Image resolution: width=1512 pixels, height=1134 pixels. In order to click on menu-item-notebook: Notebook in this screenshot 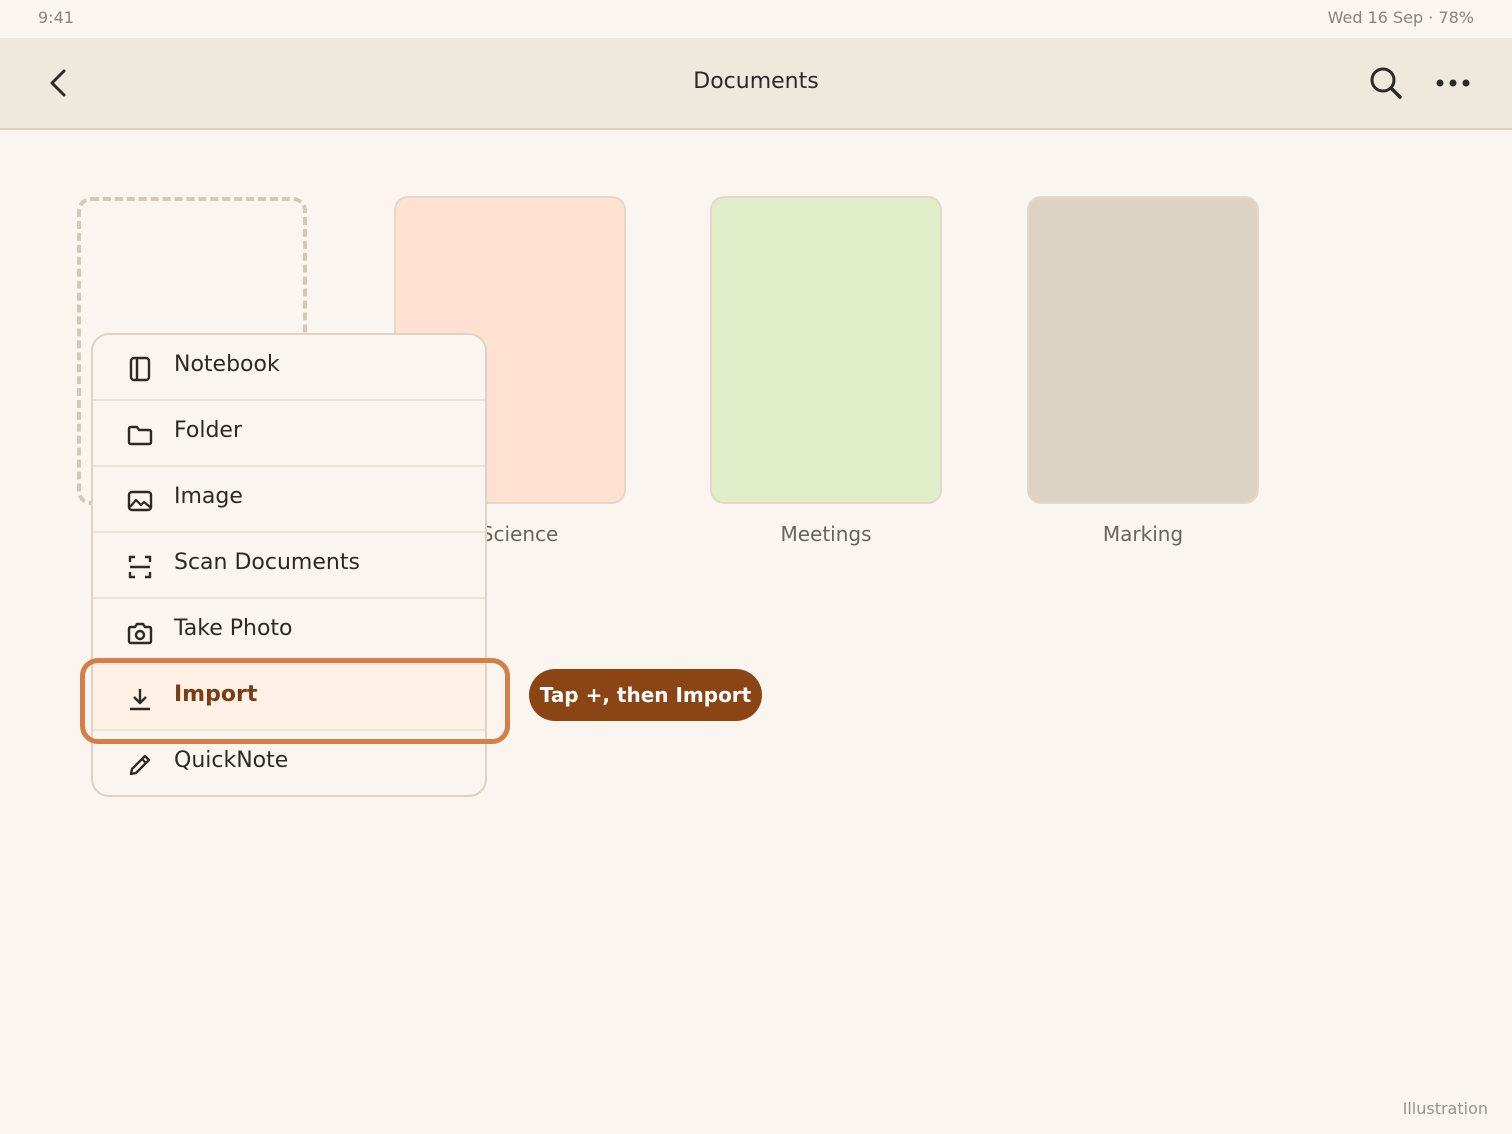, I will do `click(289, 368)`.